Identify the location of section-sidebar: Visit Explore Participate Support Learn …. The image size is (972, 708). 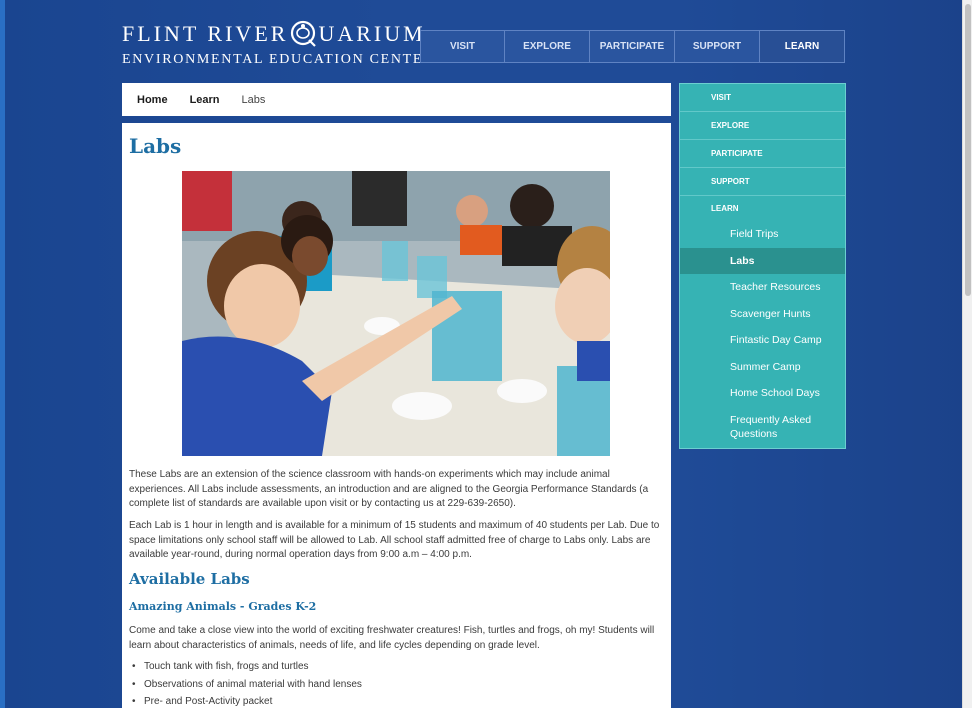
(762, 266).